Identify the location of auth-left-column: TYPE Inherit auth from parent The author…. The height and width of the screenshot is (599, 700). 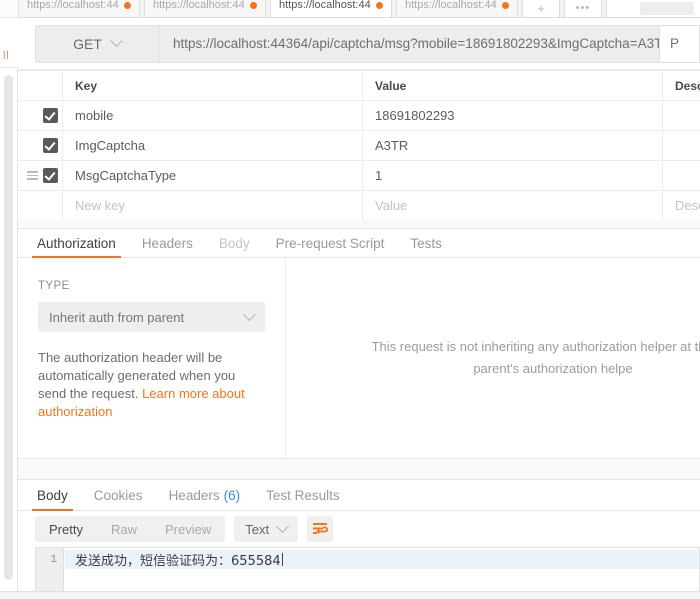
(152, 358).